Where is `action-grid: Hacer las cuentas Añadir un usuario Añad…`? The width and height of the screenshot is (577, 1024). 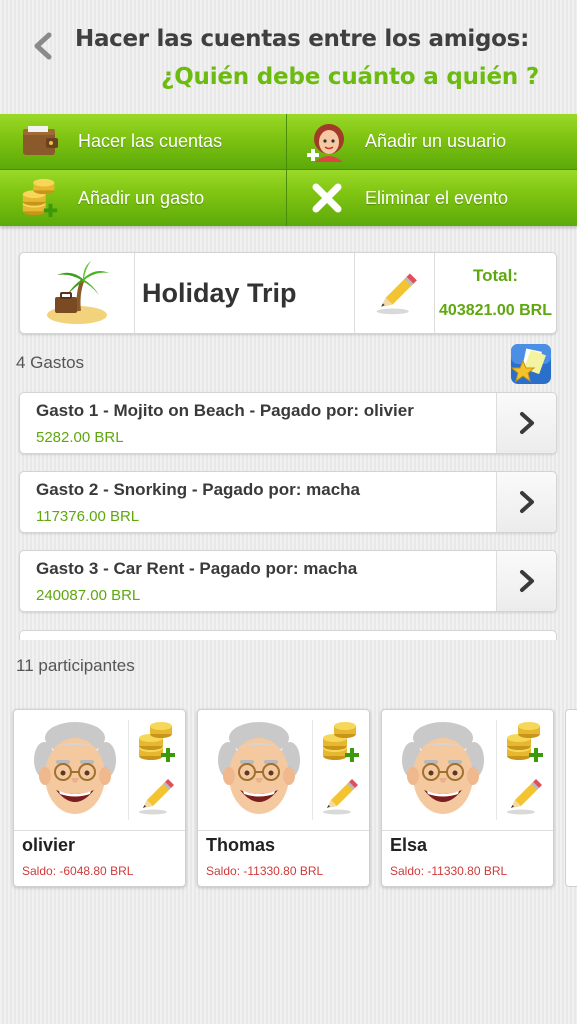 action-grid: Hacer las cuentas Añadir un usuario Añad… is located at coordinates (288, 170).